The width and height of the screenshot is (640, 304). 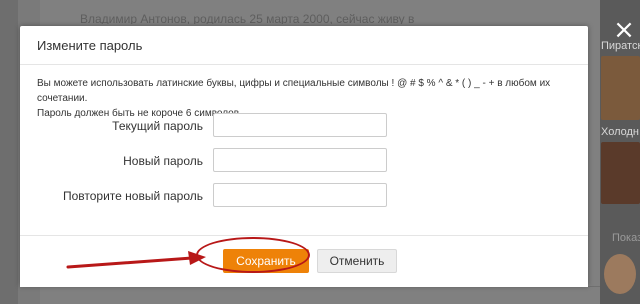 What do you see at coordinates (304, 45) in the screenshot?
I see `dialog-header: Измените пароль` at bounding box center [304, 45].